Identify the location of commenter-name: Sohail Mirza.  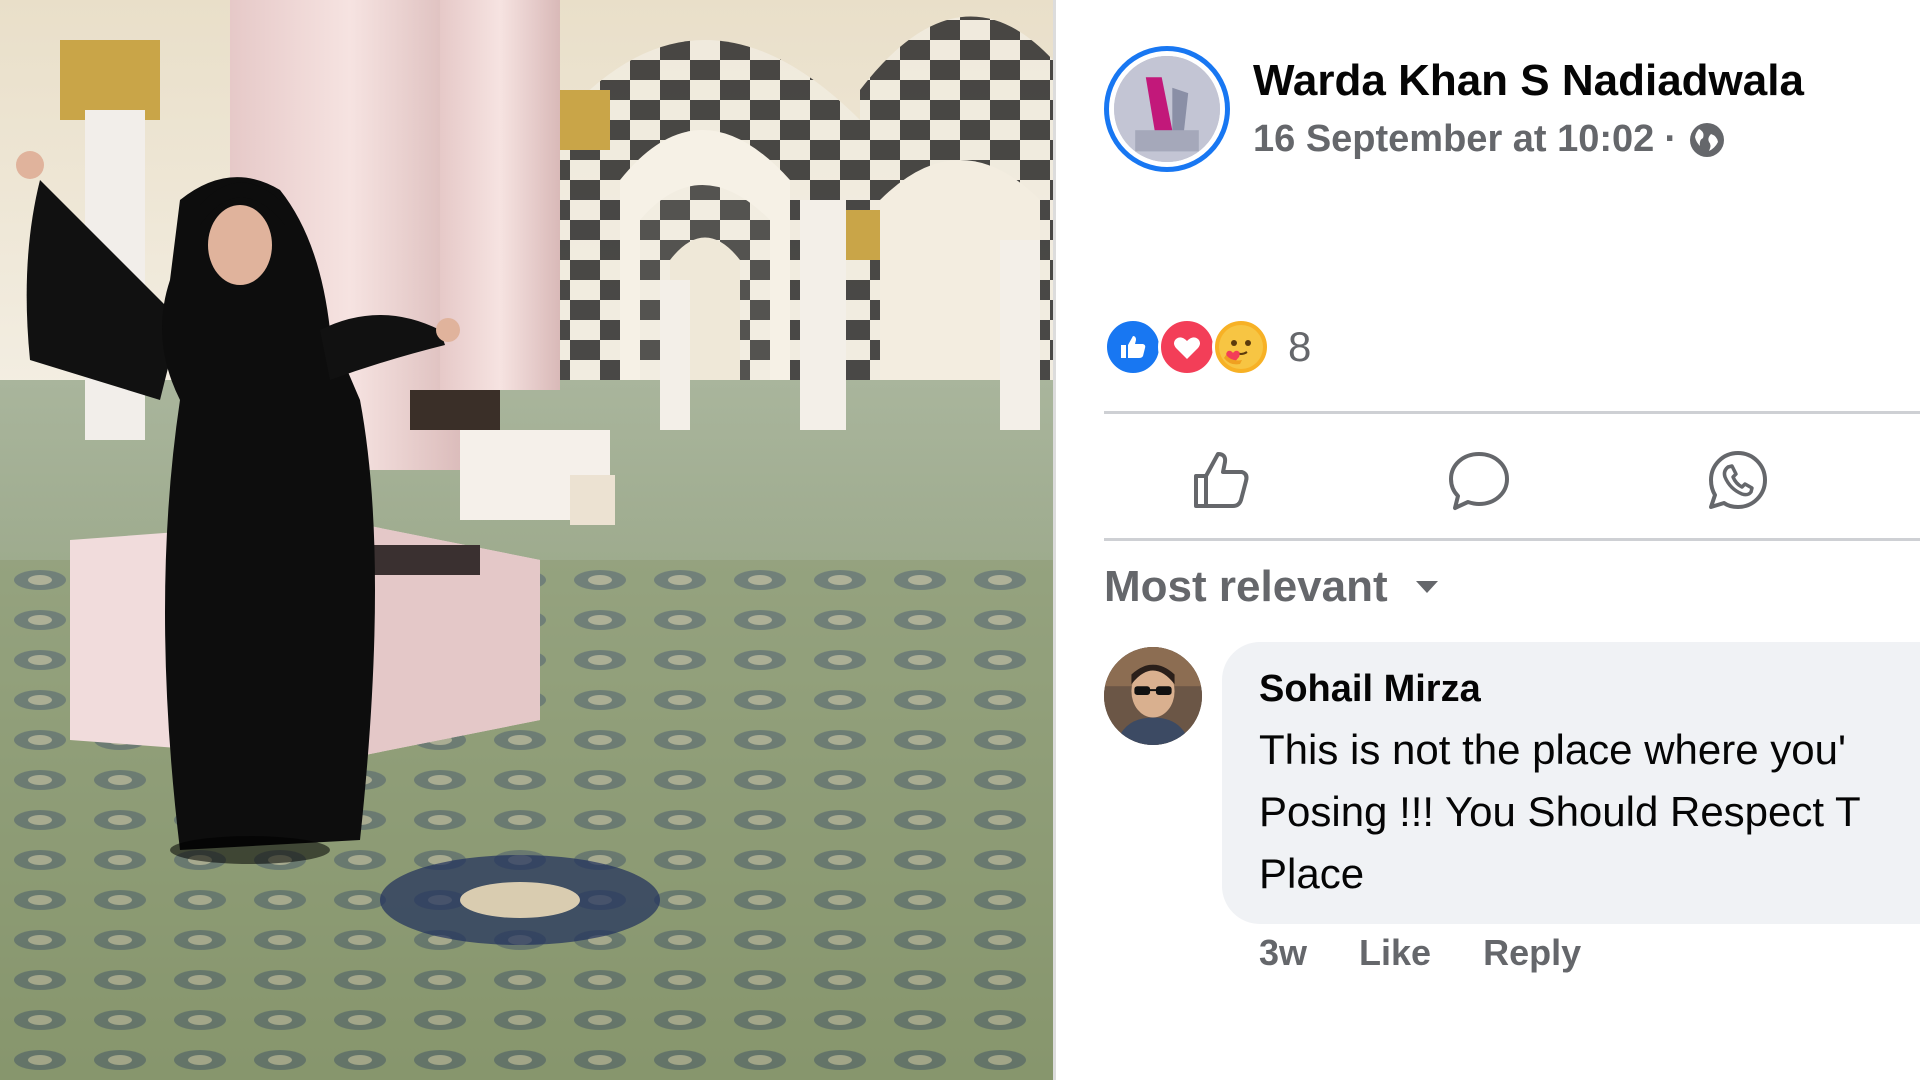
(1589, 689).